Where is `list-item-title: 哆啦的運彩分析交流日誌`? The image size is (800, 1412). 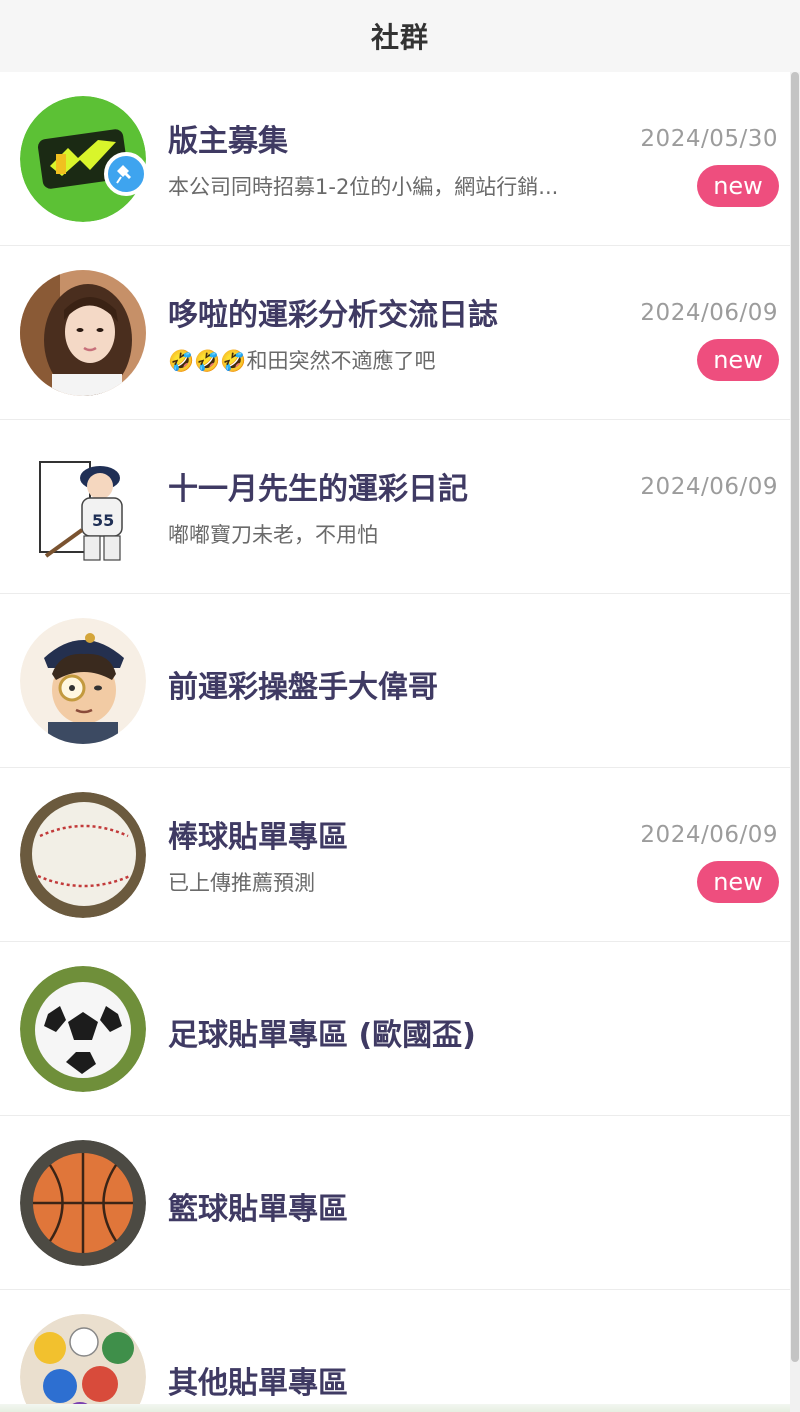
list-item-title: 哆啦的運彩分析交流日誌 is located at coordinates (333, 315).